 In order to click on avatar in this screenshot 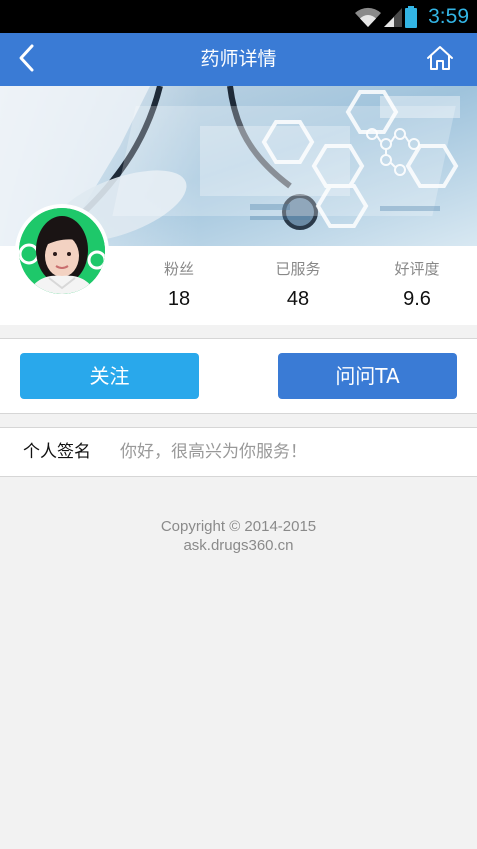, I will do `click(62, 251)`.